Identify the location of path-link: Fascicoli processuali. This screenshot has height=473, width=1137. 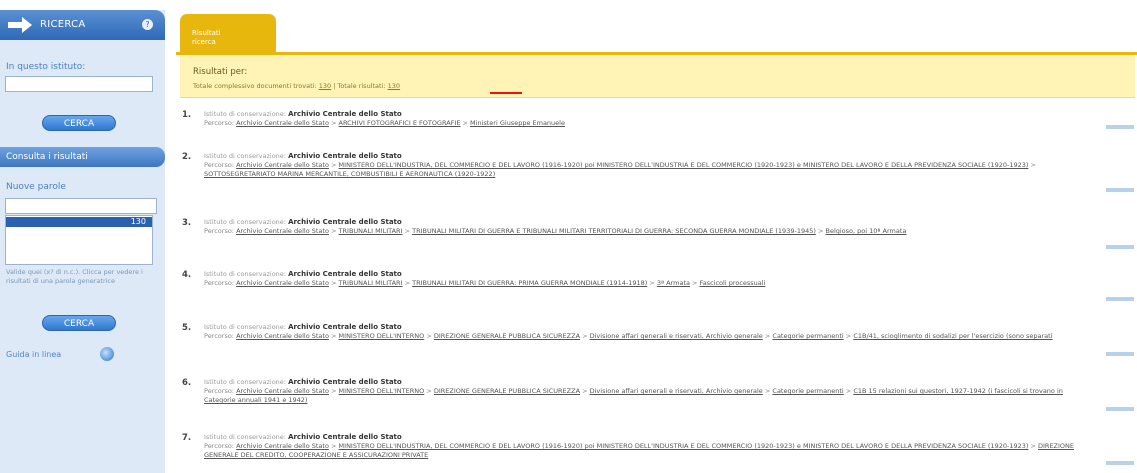
(733, 283).